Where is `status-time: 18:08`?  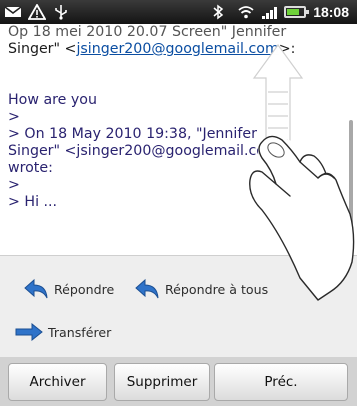 status-time: 18:08 is located at coordinates (331, 12).